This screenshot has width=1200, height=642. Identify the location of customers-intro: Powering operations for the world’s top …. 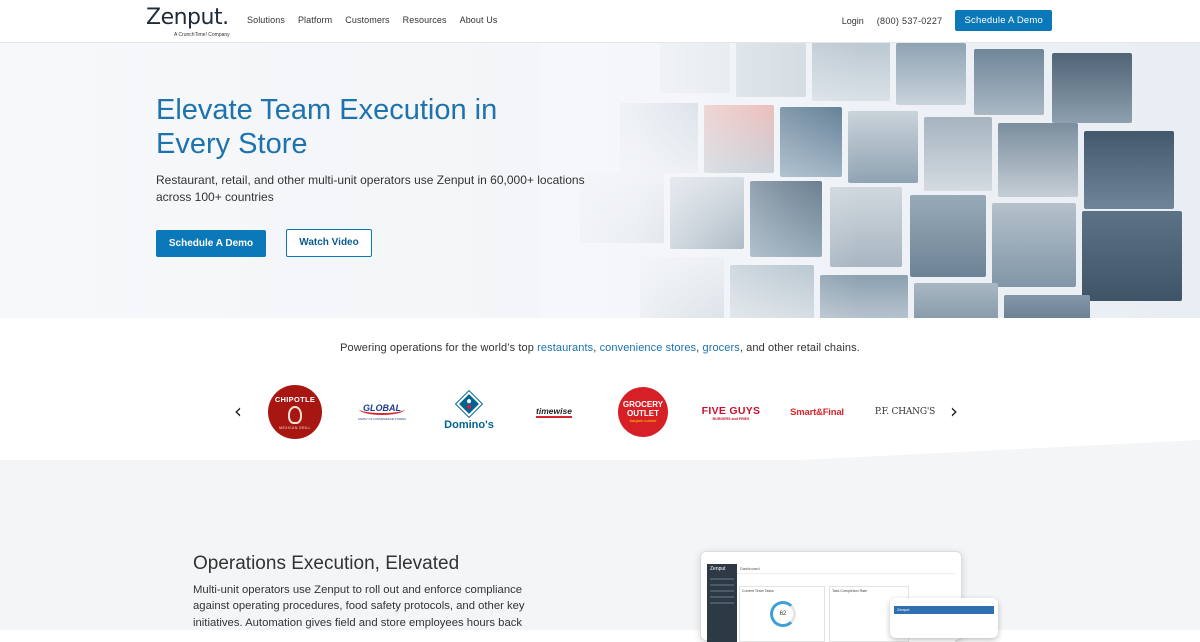
(600, 348).